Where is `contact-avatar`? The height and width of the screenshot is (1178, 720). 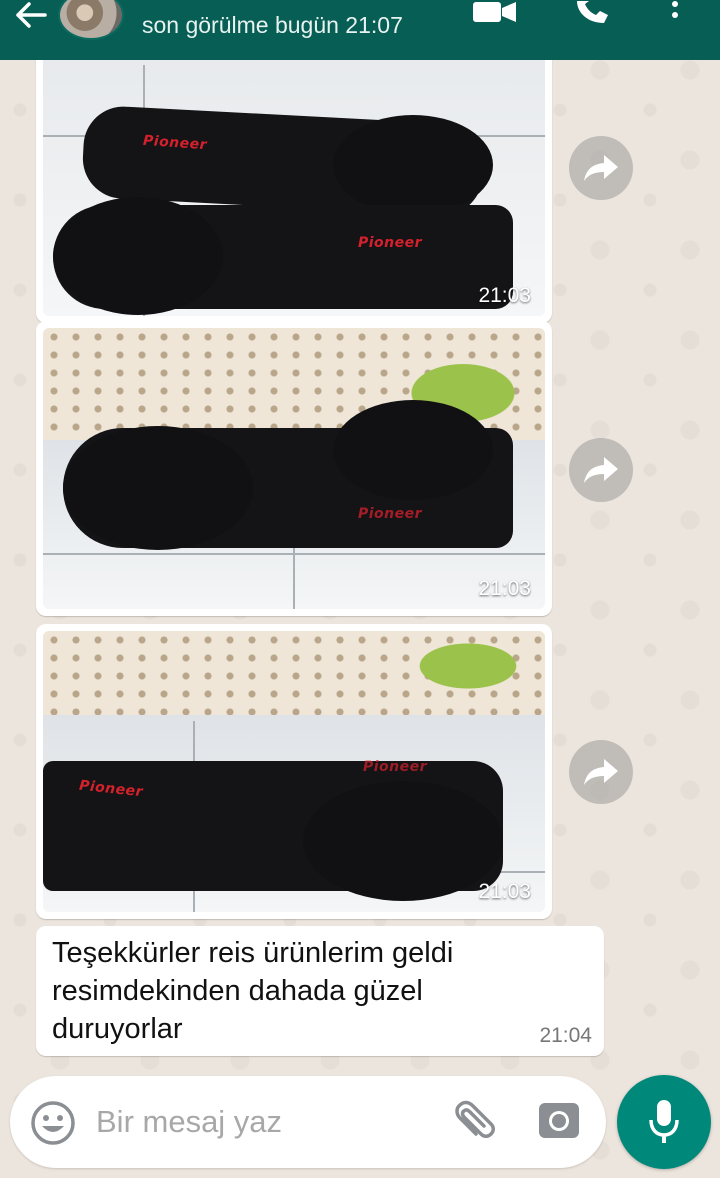
contact-avatar is located at coordinates (91, 20).